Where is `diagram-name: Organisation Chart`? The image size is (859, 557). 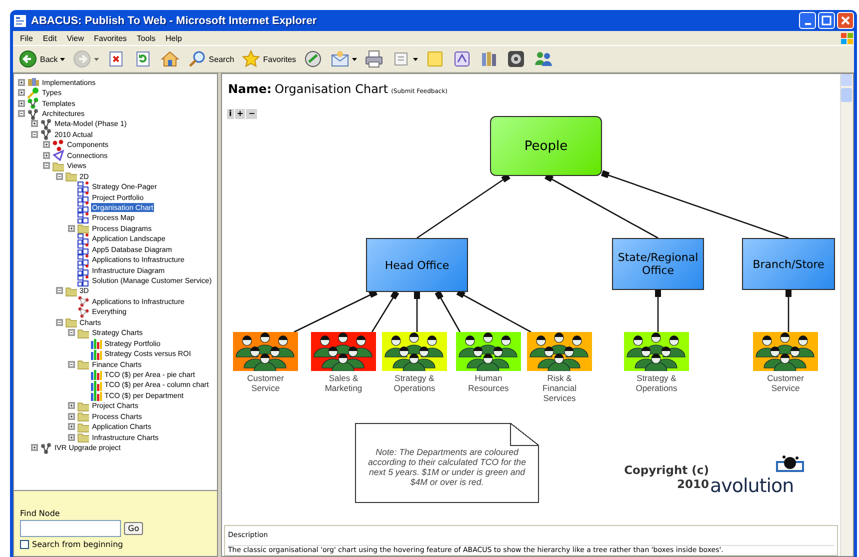
diagram-name: Organisation Chart is located at coordinates (331, 89).